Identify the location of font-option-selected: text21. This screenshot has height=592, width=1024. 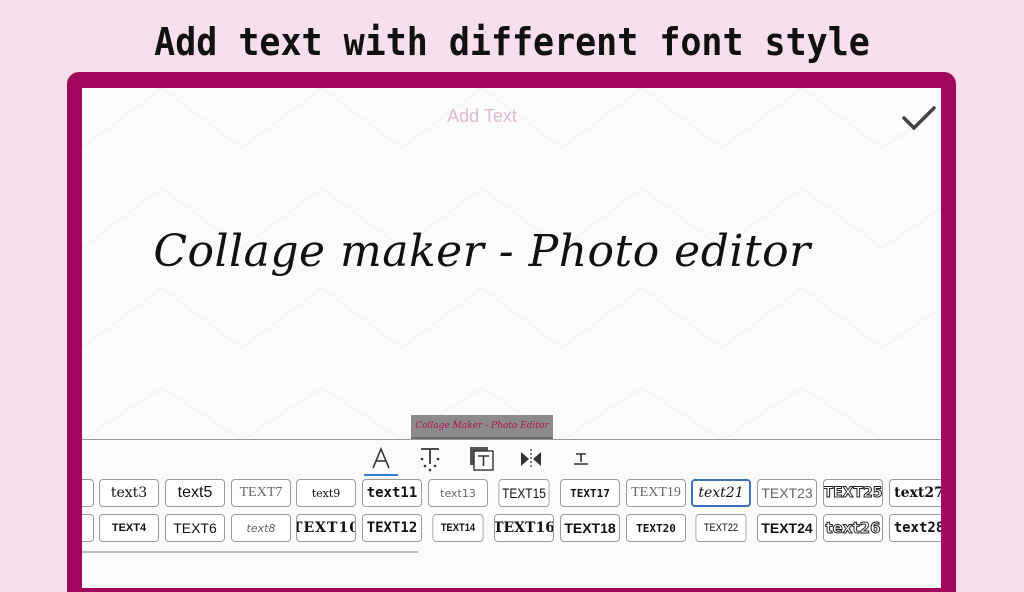
(721, 493).